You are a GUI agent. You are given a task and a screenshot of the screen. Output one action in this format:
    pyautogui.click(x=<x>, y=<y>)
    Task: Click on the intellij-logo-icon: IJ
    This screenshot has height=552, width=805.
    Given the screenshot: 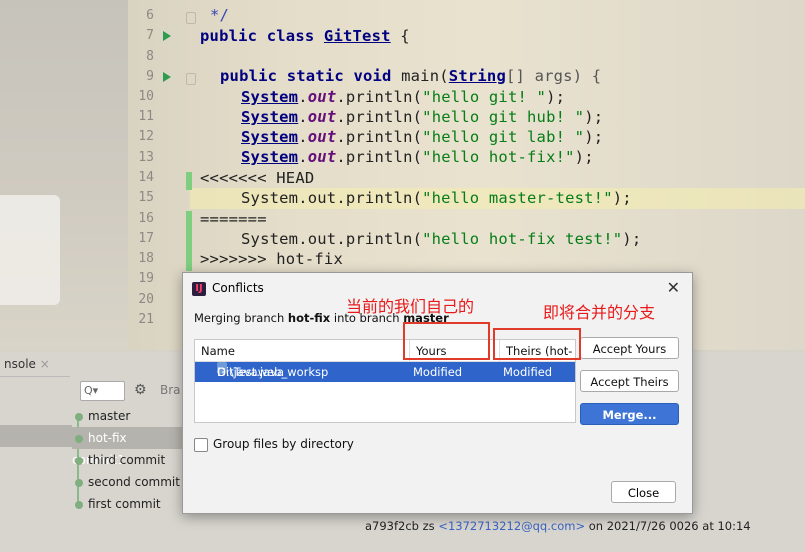 What is the action you would take?
    pyautogui.click(x=199, y=289)
    